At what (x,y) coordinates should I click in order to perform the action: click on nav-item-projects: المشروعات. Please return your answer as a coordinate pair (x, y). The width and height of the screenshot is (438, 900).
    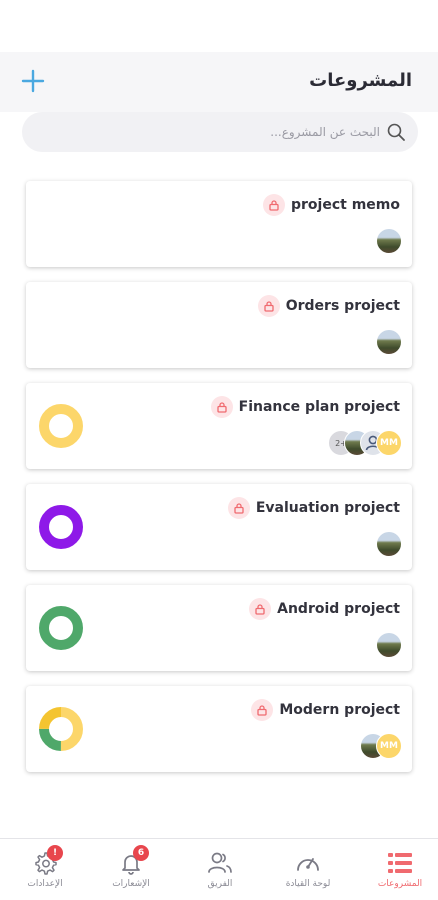
    Looking at the image, I should click on (400, 869).